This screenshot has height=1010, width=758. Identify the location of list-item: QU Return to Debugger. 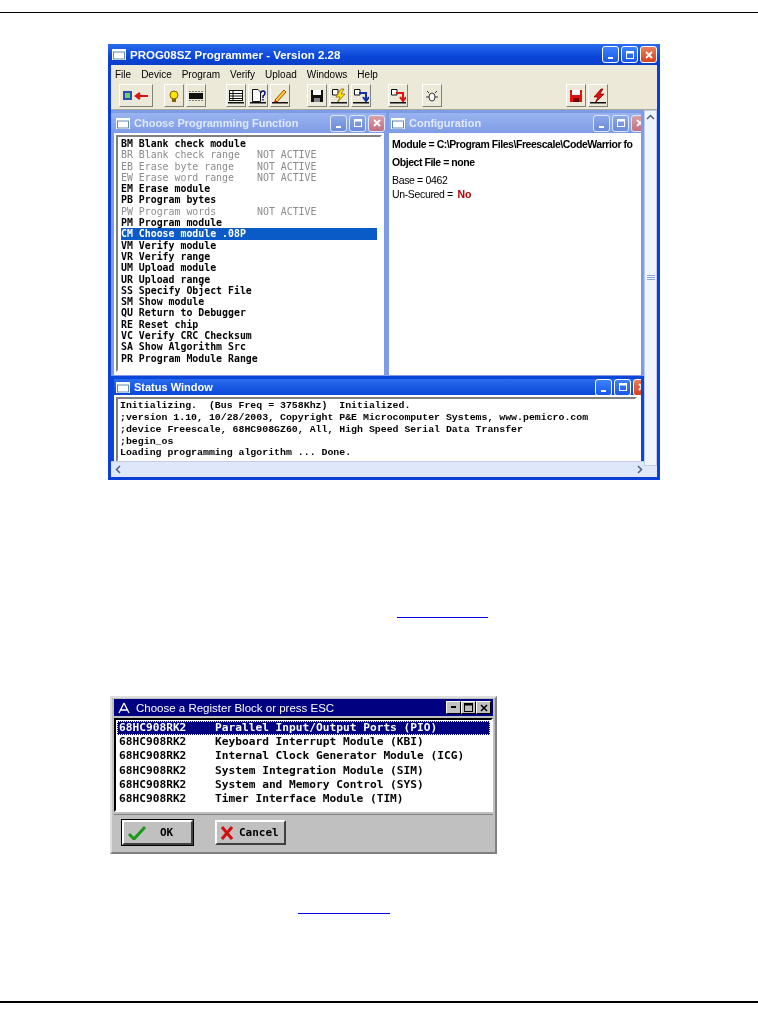
(249, 313).